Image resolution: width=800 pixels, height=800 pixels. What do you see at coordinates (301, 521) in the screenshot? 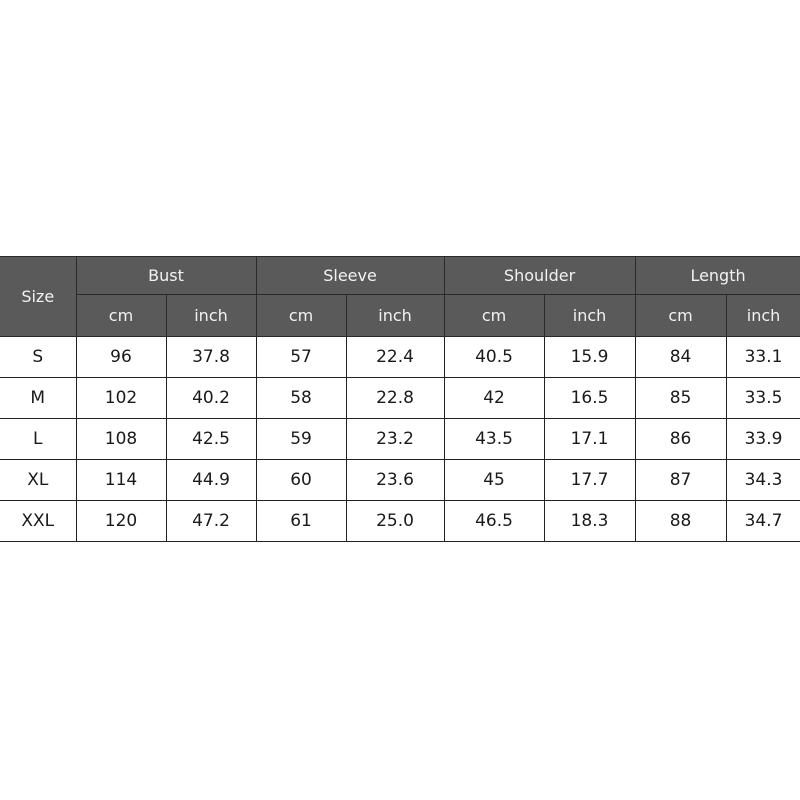
I see `measurement-cell: 61` at bounding box center [301, 521].